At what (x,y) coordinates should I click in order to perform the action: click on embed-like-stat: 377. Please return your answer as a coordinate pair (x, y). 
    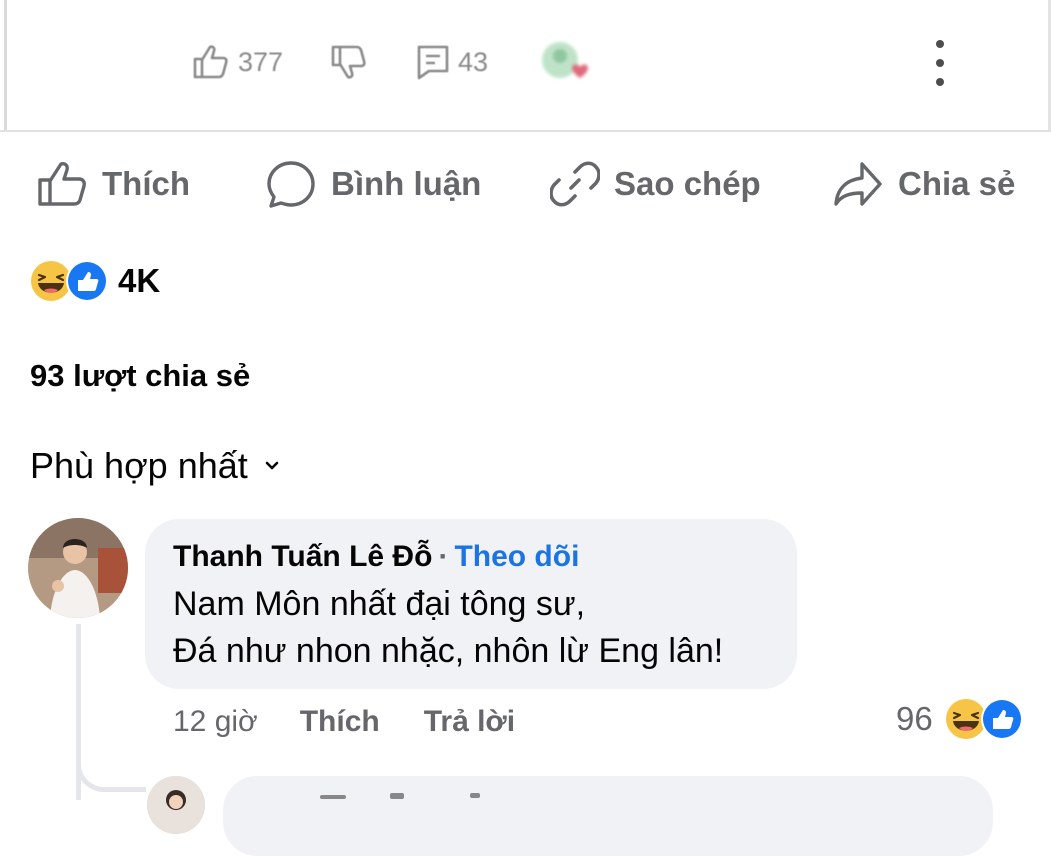
    Looking at the image, I should click on (237, 62).